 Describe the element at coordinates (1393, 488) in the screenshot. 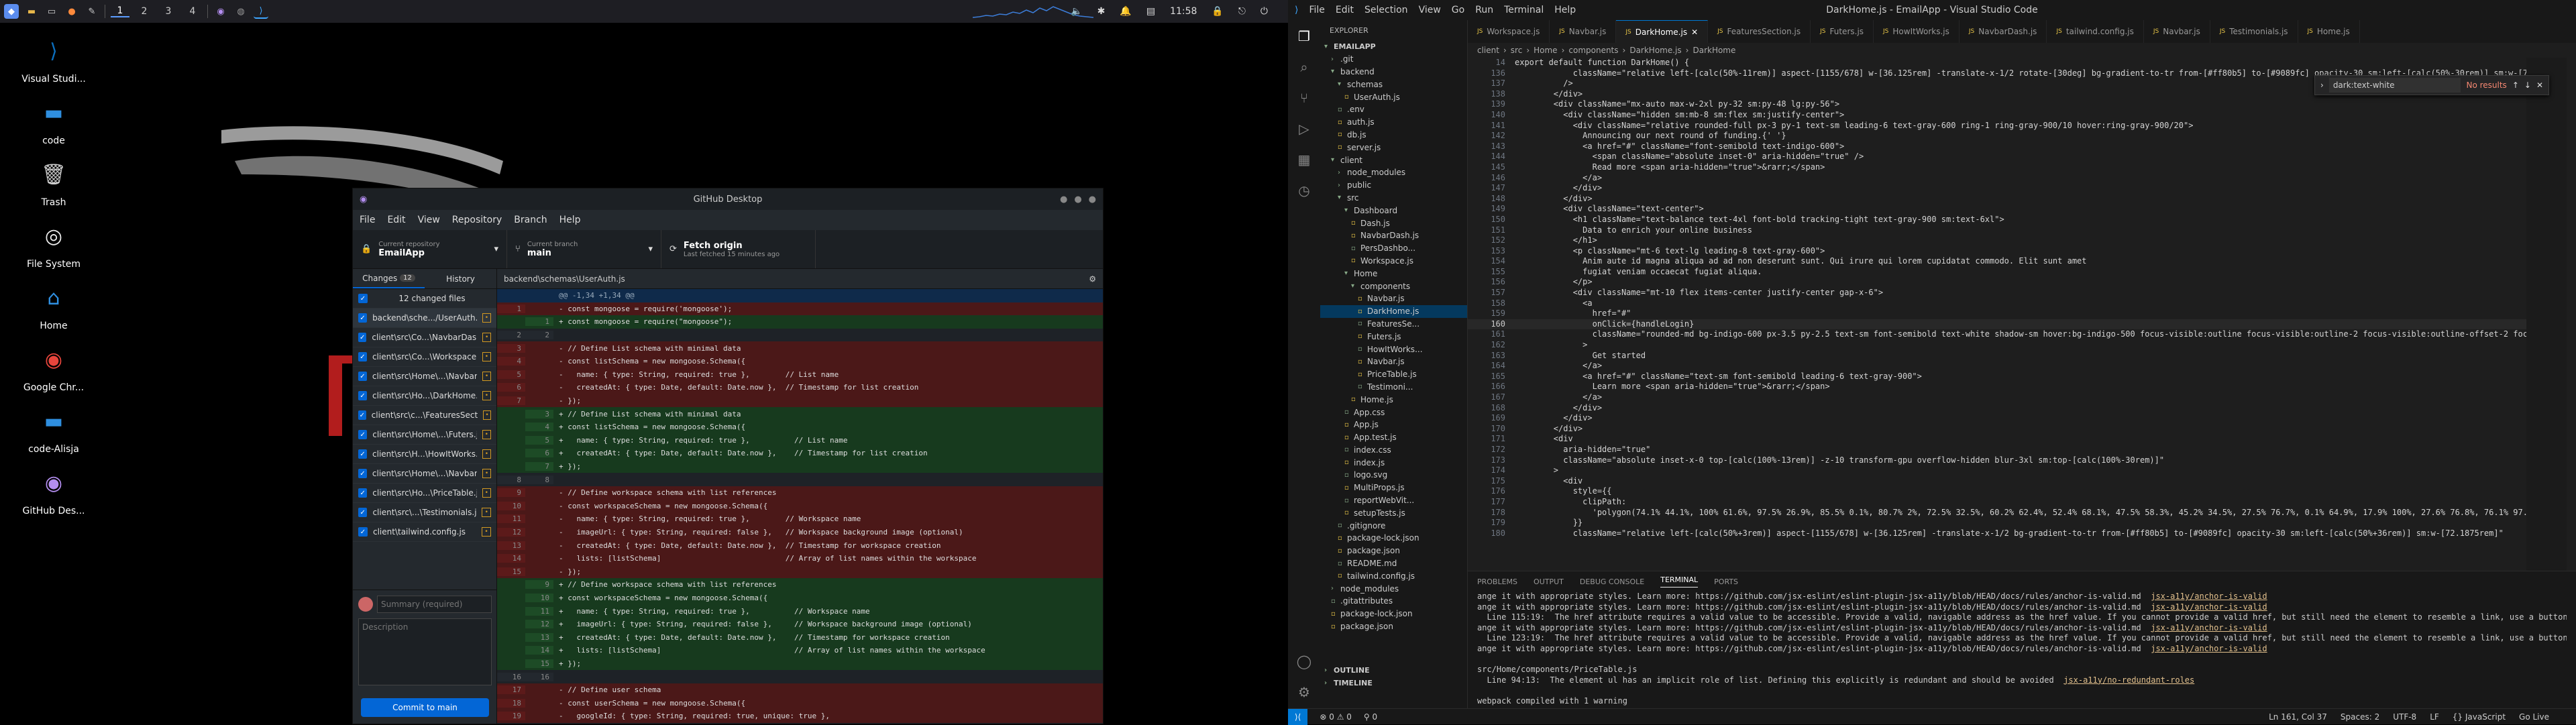

I see `tree-item: ▫ MultiProps.js` at that location.